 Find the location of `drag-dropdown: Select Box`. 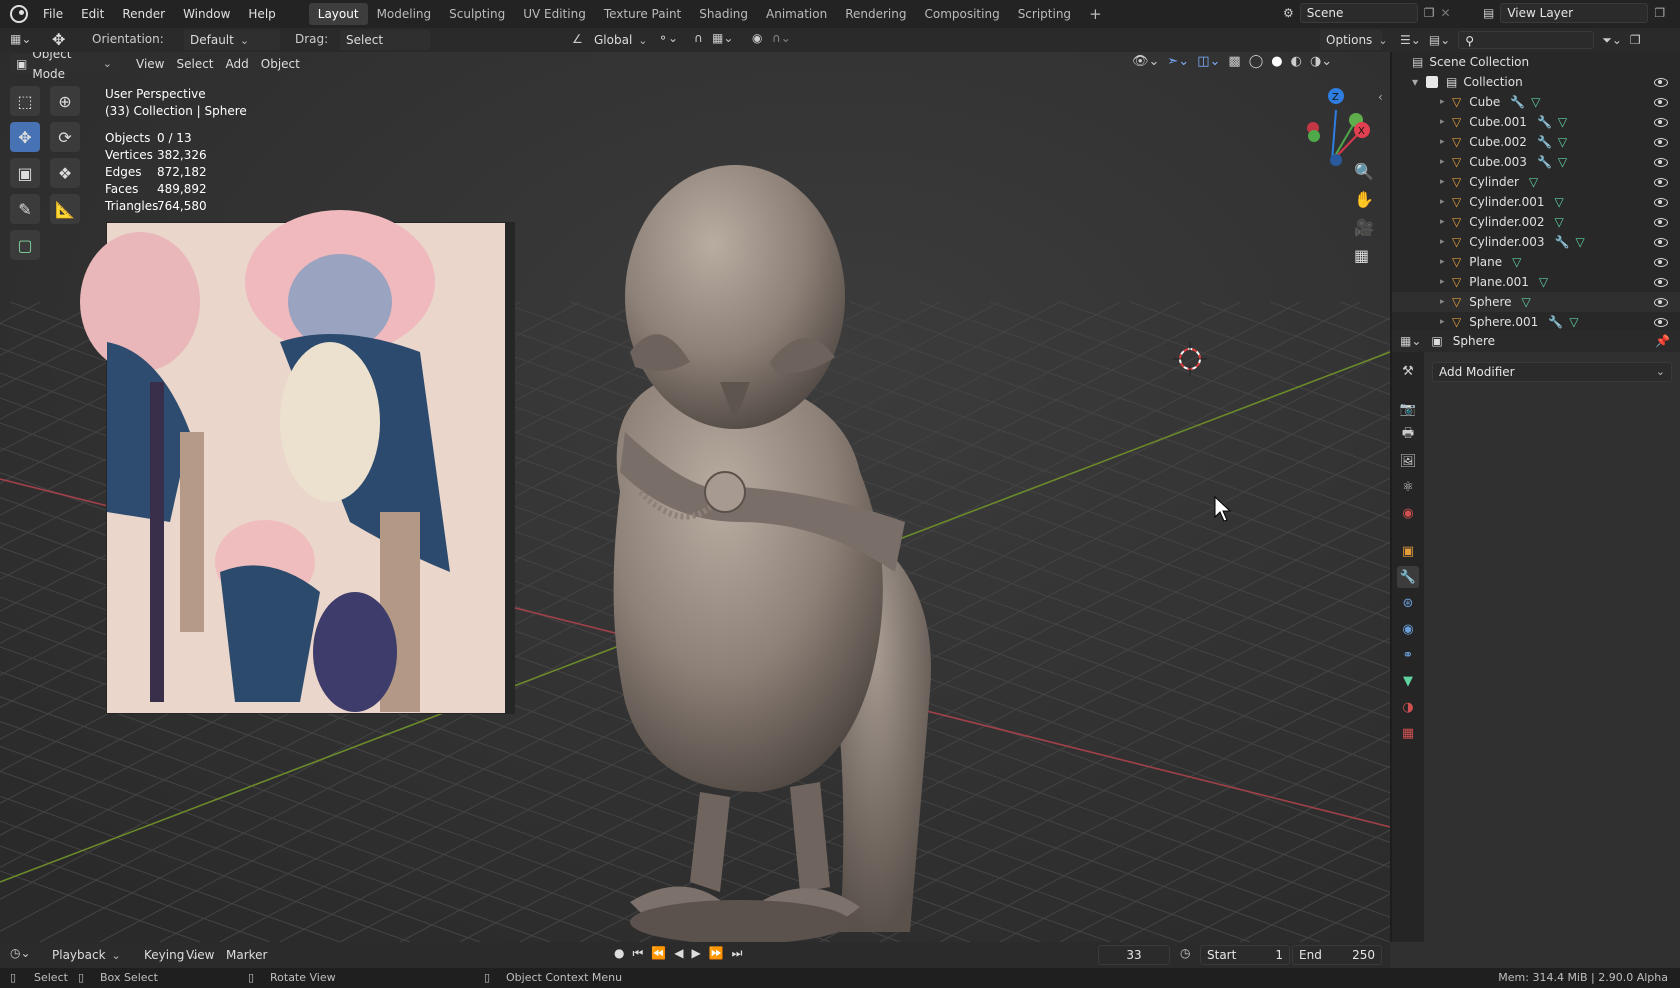

drag-dropdown: Select Box is located at coordinates (385, 48).